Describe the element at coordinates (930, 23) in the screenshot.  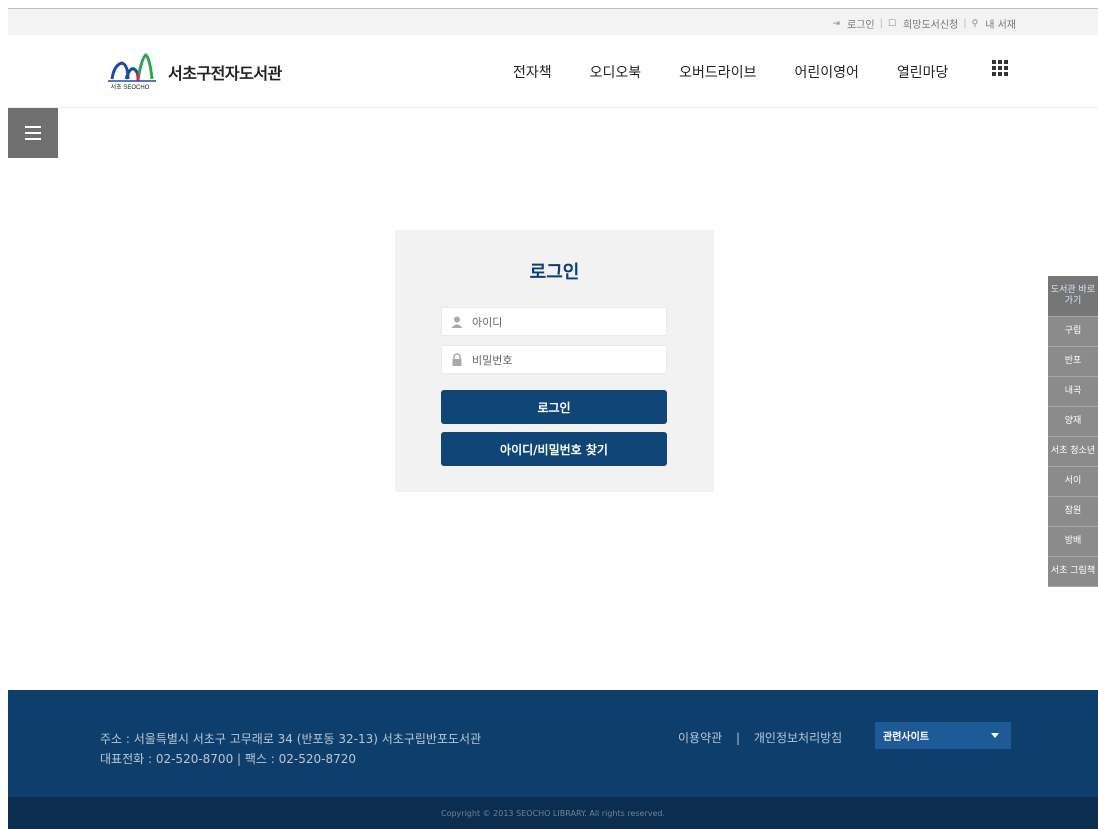
I see `wish-book-link: 희망도서신청` at that location.